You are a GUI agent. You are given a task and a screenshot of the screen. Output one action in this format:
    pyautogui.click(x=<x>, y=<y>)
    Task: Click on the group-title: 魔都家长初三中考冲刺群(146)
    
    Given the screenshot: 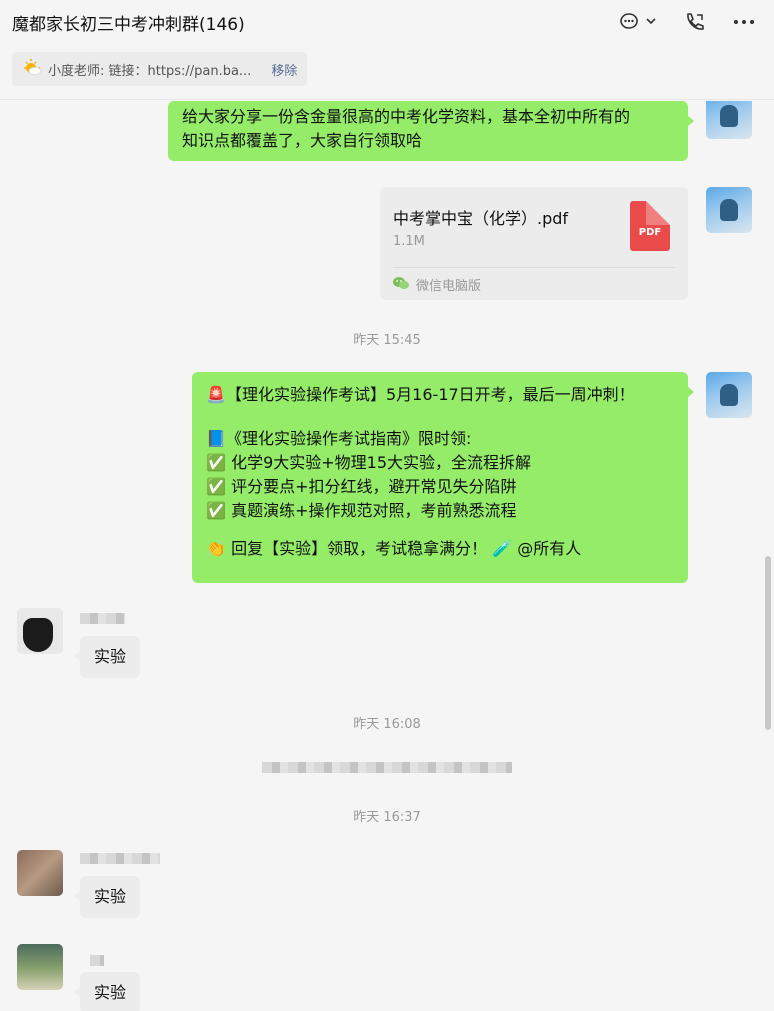 What is the action you would take?
    pyautogui.click(x=128, y=25)
    